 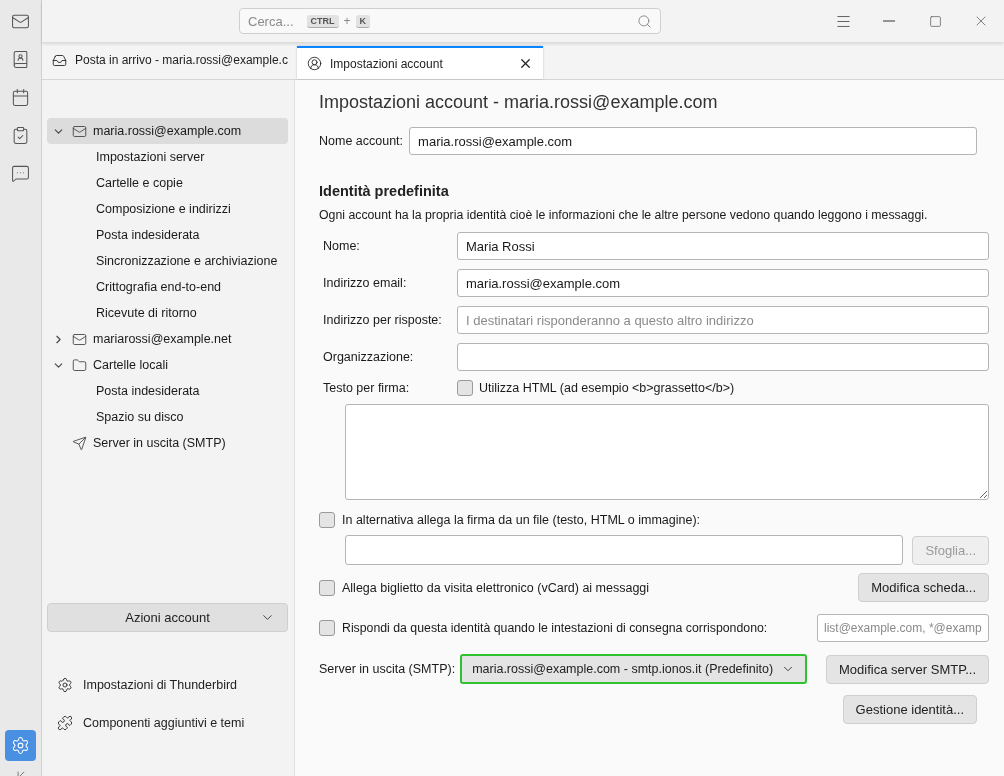 What do you see at coordinates (20, 135) in the screenshot?
I see `clipboard-icon` at bounding box center [20, 135].